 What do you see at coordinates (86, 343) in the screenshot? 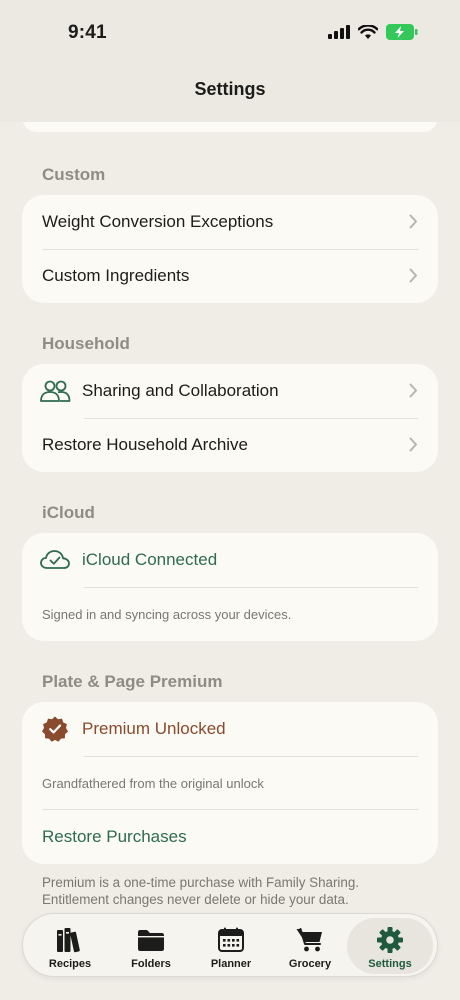
I see `section-header-household: Household` at bounding box center [86, 343].